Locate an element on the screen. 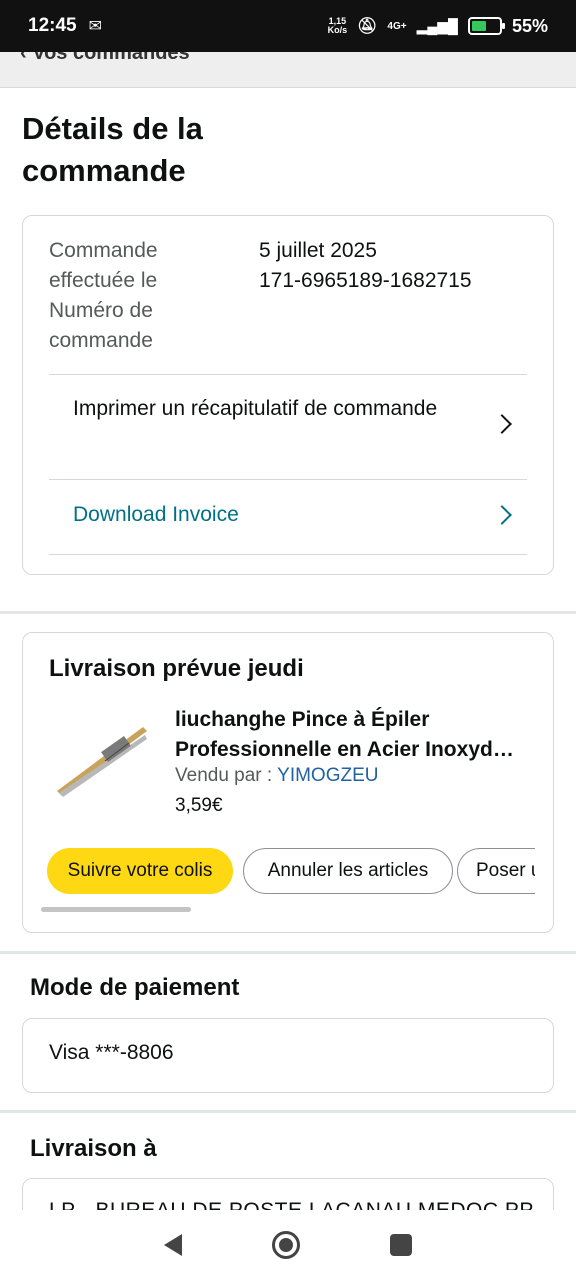 Image resolution: width=576 pixels, height=1280 pixels. order-date-value: 5 juillet 2025 is located at coordinates (318, 250).